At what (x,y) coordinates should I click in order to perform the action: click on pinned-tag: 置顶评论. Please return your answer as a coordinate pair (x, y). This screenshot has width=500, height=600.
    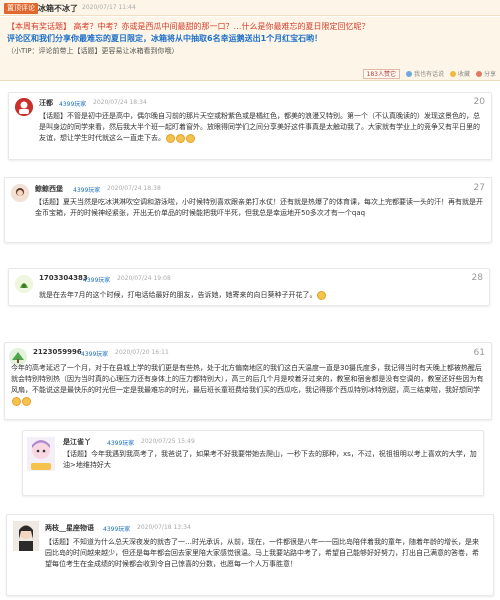
    Looking at the image, I should click on (21, 8).